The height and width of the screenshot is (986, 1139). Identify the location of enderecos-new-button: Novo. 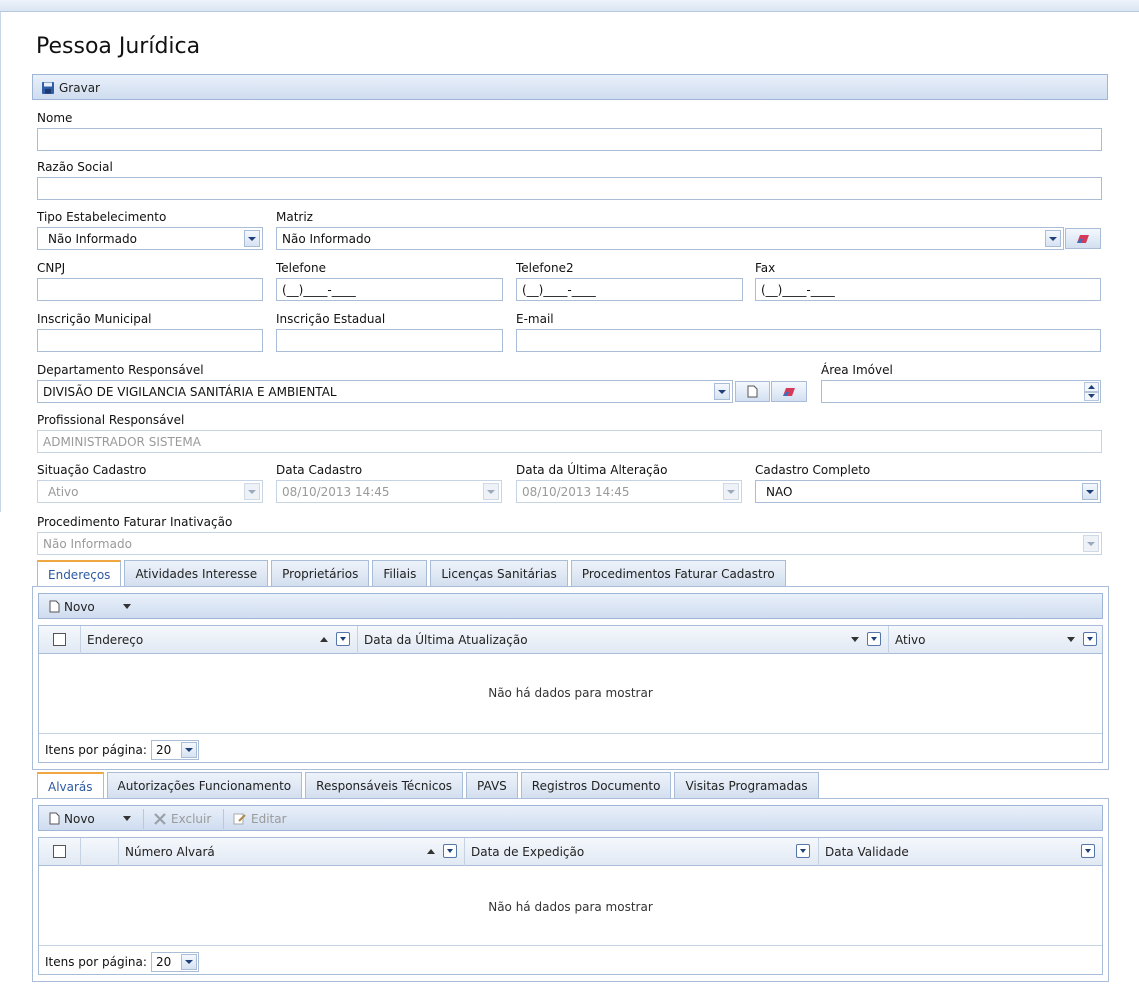
(72, 606).